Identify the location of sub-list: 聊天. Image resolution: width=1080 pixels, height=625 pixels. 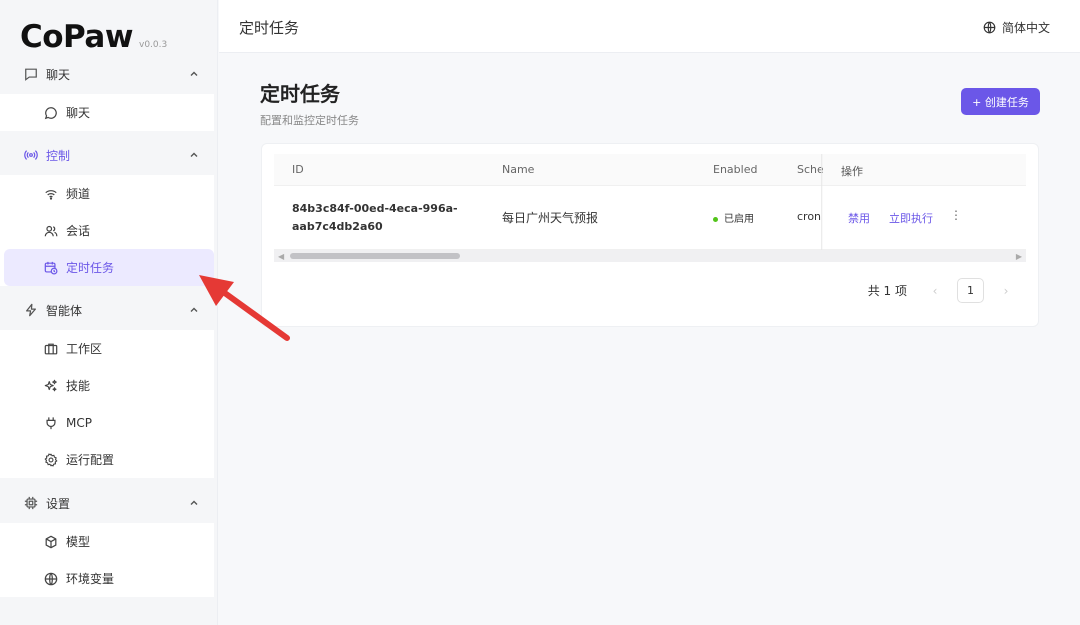
(107, 112).